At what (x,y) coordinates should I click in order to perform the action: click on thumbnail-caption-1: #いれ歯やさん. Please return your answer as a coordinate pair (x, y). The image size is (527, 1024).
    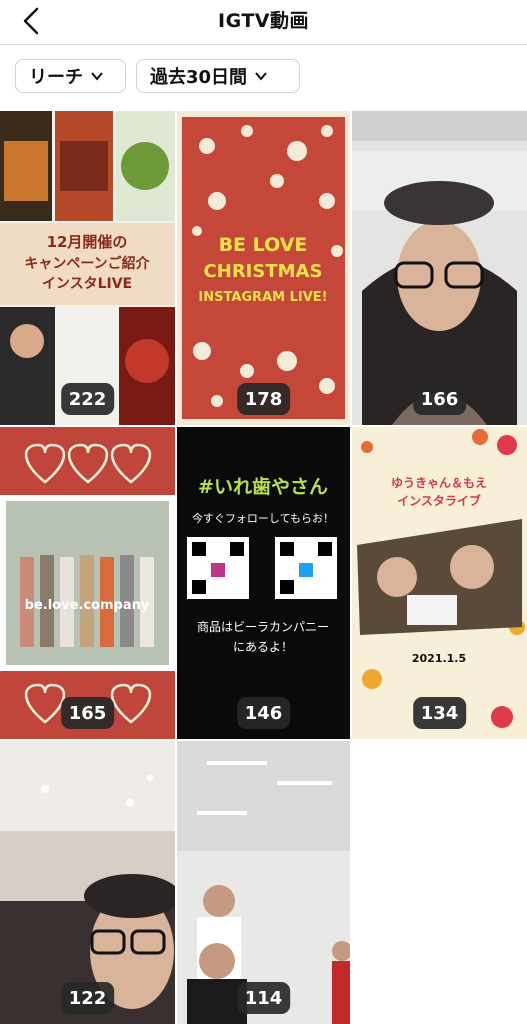
    Looking at the image, I should click on (263, 486).